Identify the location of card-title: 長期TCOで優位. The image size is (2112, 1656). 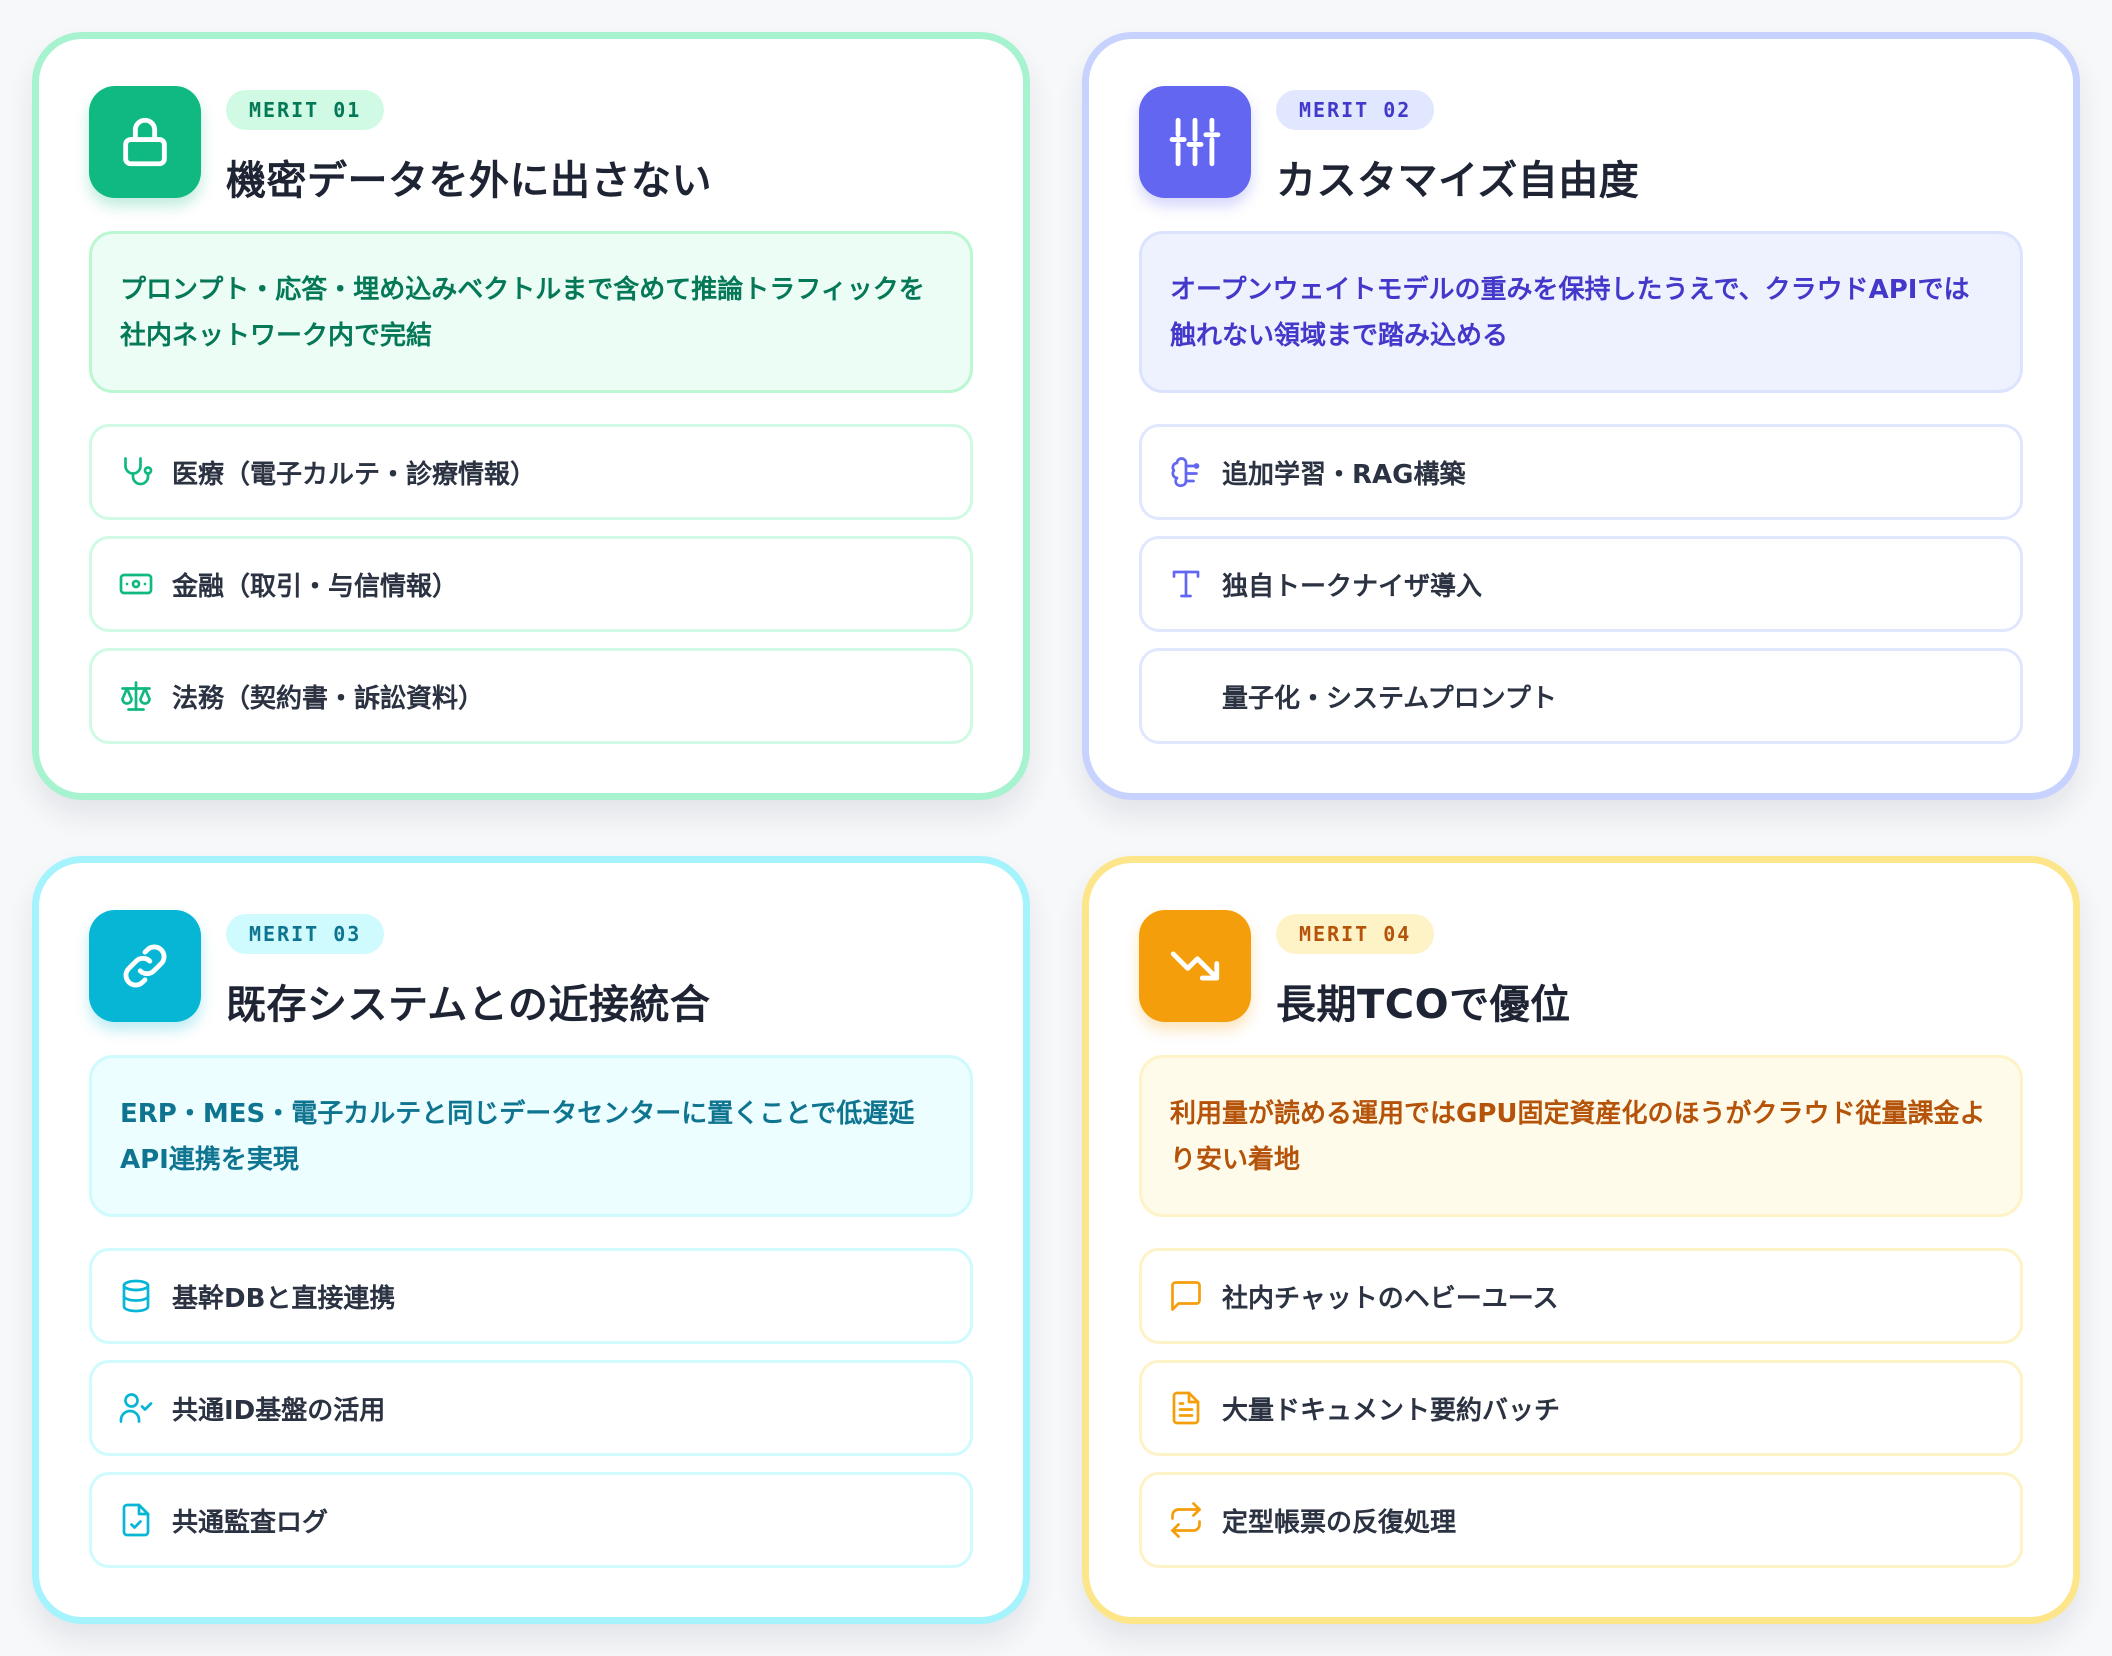
(1423, 1005).